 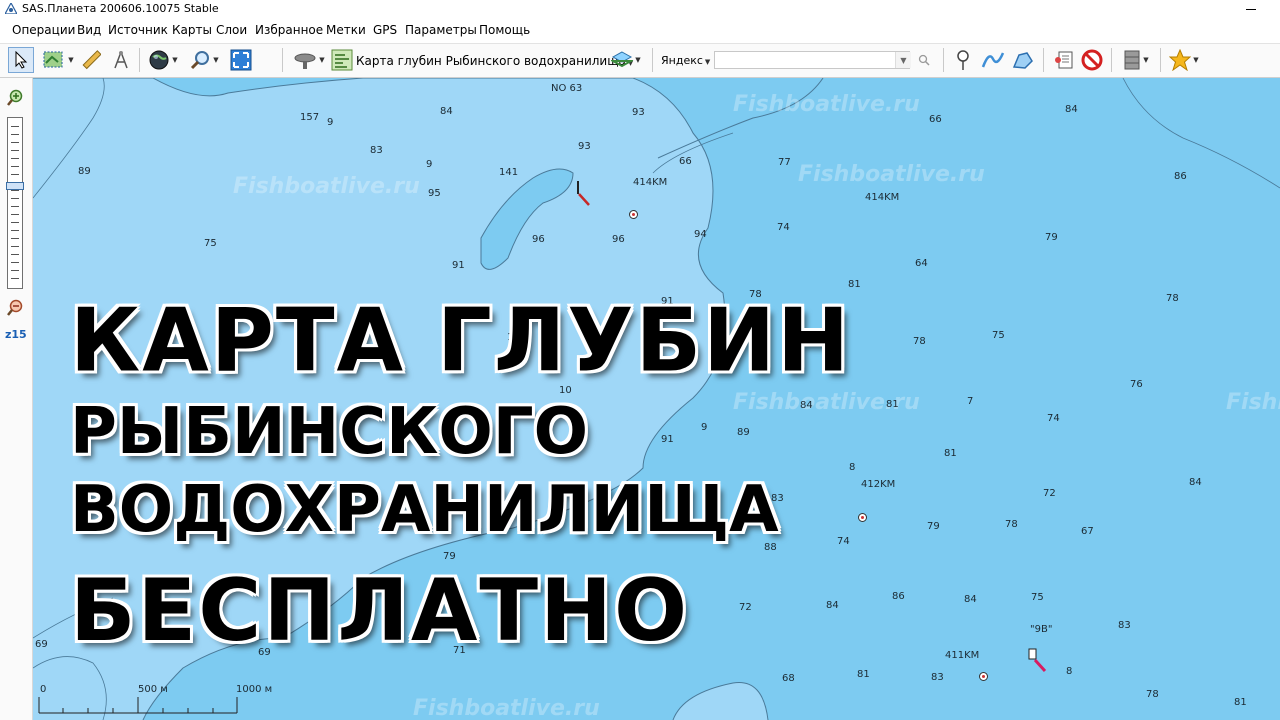 I want to click on selection-tool-button: ▼, so click(x=58, y=60).